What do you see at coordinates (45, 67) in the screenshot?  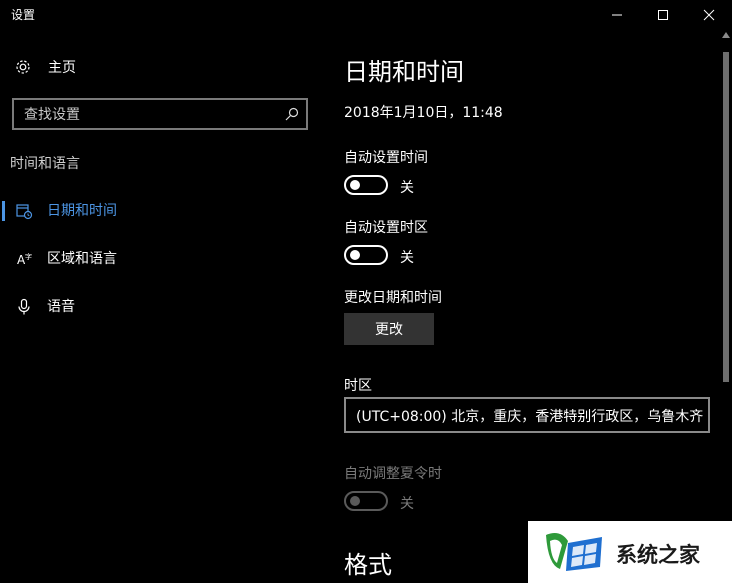 I see `home-nav-item: 主页` at bounding box center [45, 67].